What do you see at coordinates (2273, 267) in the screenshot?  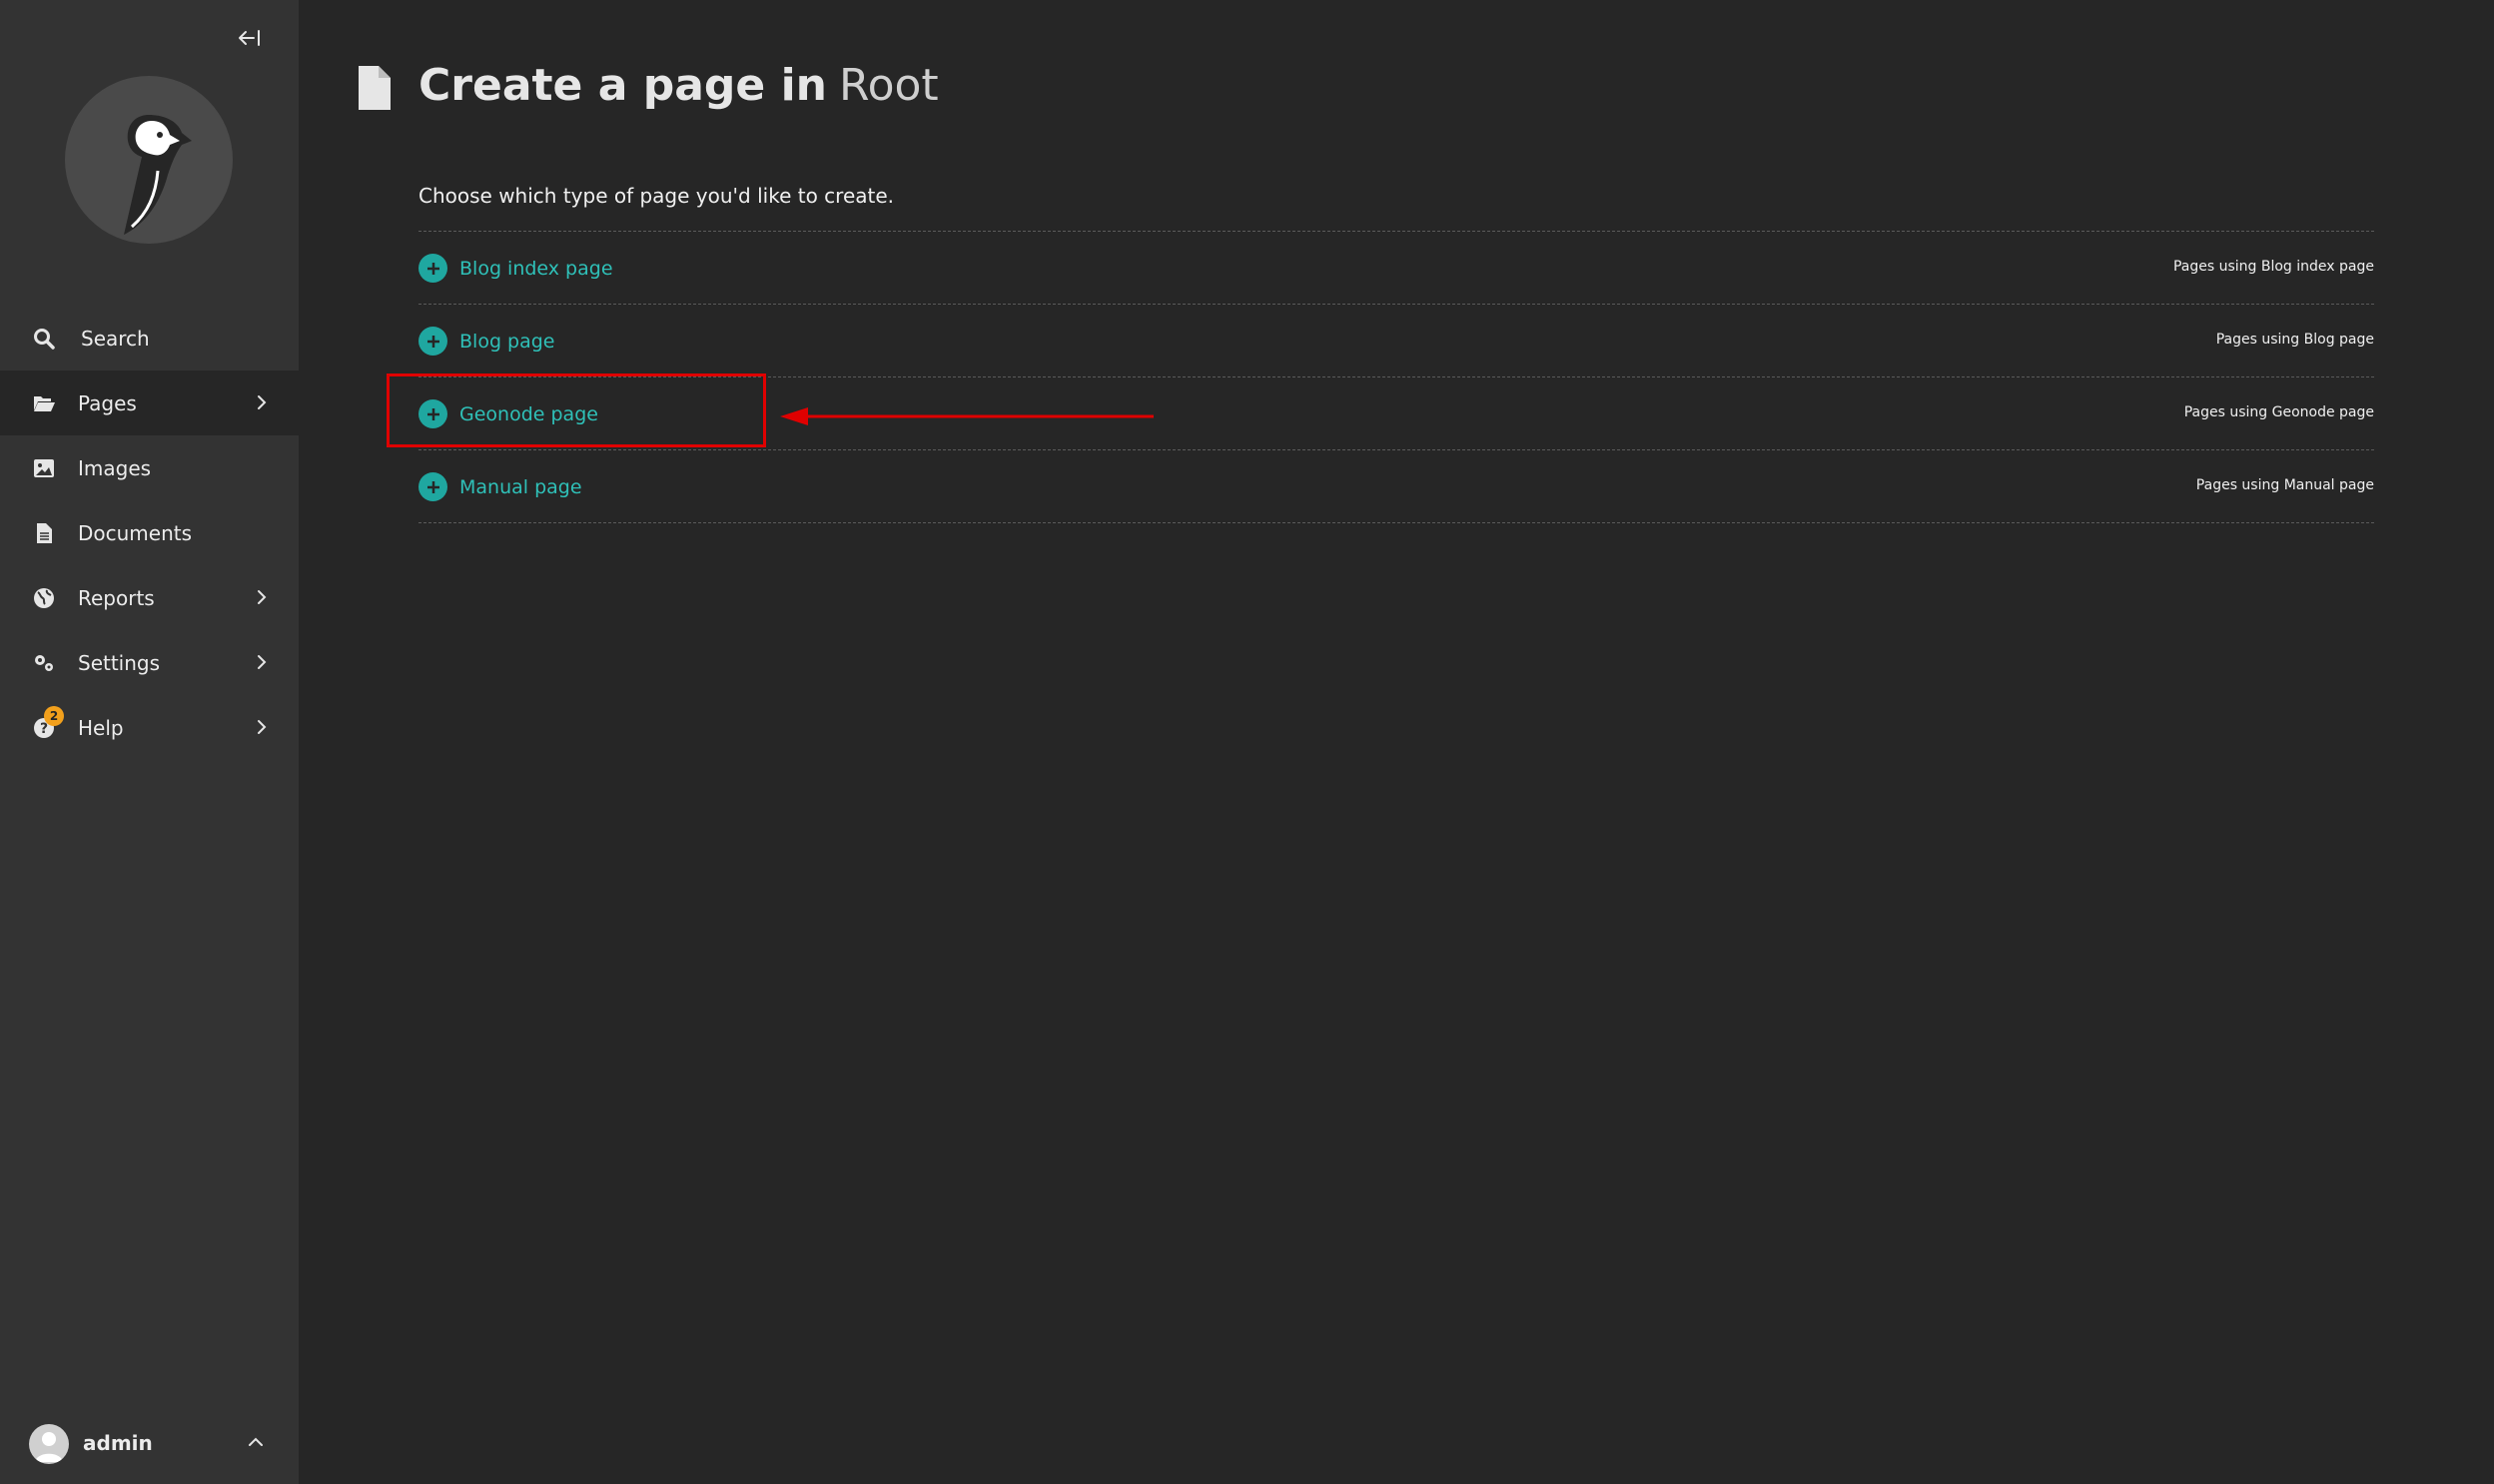 I see `page-type-usage-link: Pages using Blog index page` at bounding box center [2273, 267].